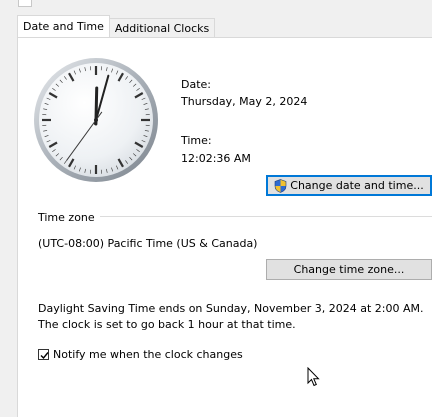 Image resolution: width=432 pixels, height=417 pixels. What do you see at coordinates (63, 26) in the screenshot?
I see `tab-date-and-time: Date and Time` at bounding box center [63, 26].